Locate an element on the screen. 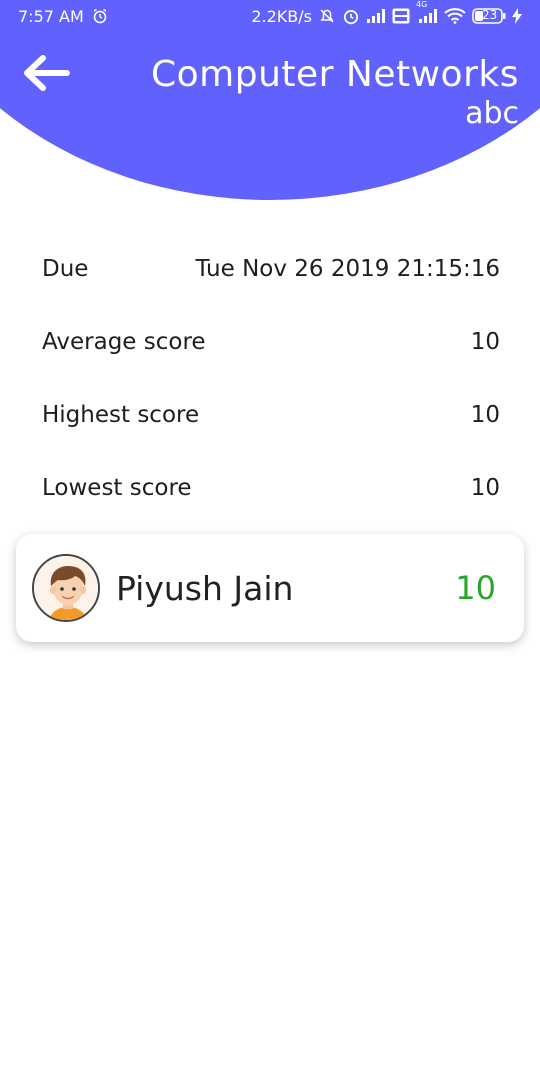 The width and height of the screenshot is (540, 1080). back-button is located at coordinates (46, 73).